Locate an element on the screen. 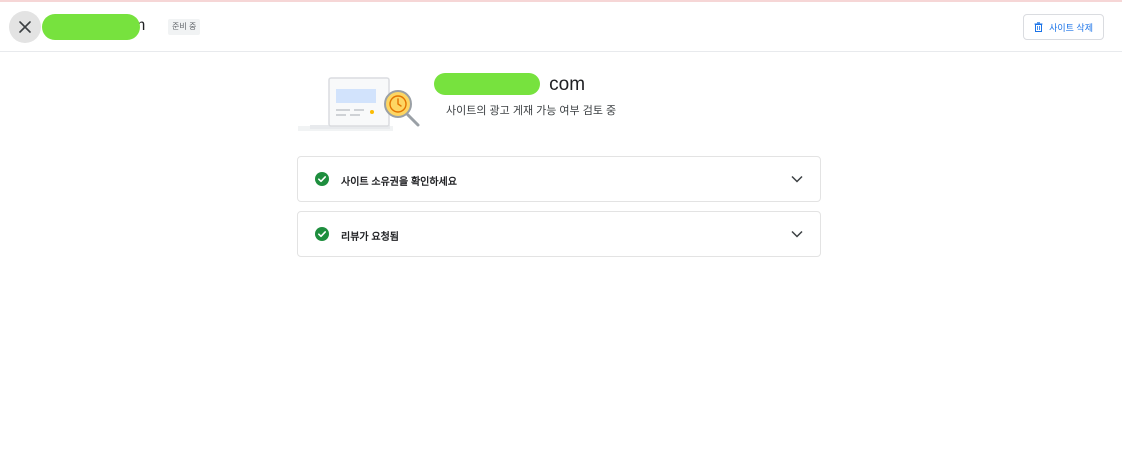  site-domain-suffix: com is located at coordinates (567, 84).